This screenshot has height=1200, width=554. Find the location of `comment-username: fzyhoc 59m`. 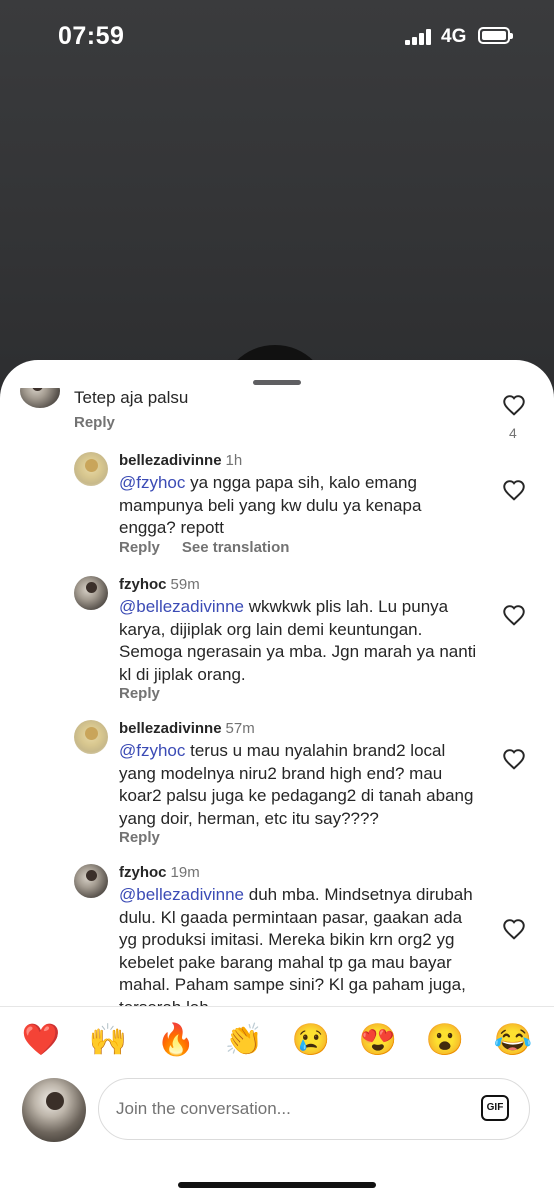

comment-username: fzyhoc 59m is located at coordinates (159, 584).